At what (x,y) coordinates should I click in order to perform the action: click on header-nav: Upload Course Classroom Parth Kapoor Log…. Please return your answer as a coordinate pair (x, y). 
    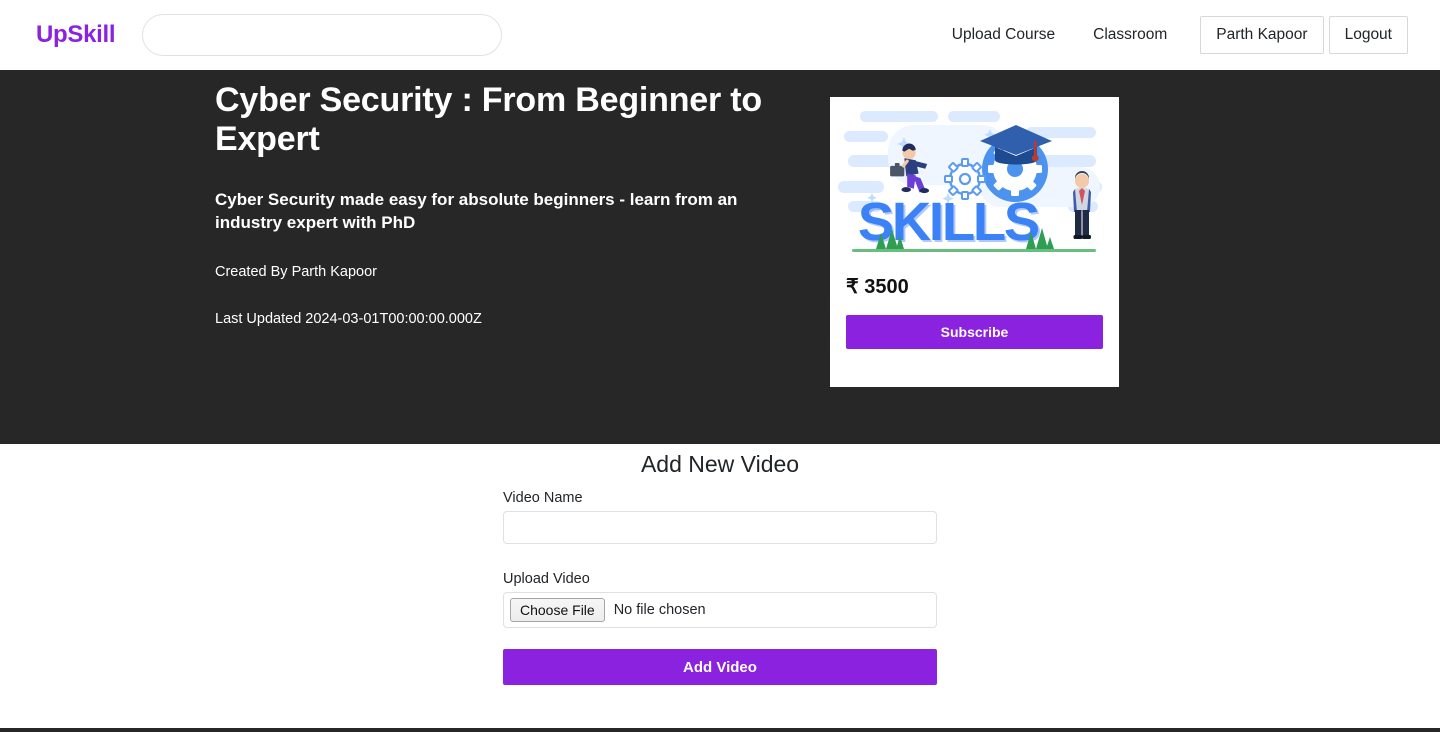
    Looking at the image, I should click on (1175, 35).